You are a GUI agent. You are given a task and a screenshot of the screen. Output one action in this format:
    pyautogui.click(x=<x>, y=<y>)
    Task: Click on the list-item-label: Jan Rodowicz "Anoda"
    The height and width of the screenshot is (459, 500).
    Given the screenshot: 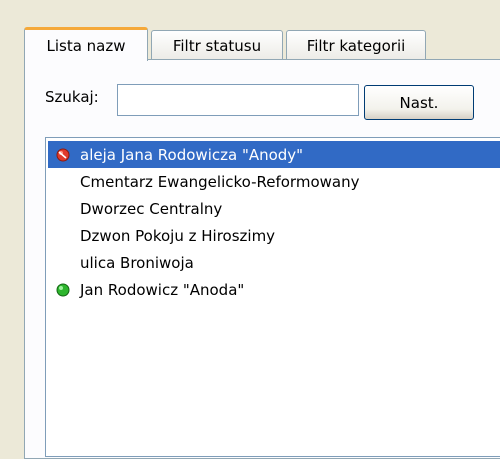 What is the action you would take?
    pyautogui.click(x=162, y=289)
    